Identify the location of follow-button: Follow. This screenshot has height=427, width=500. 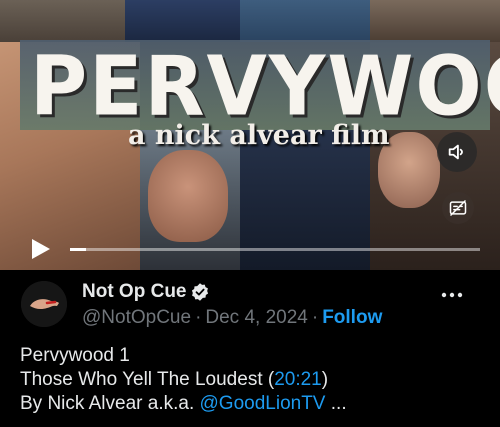
(352, 317).